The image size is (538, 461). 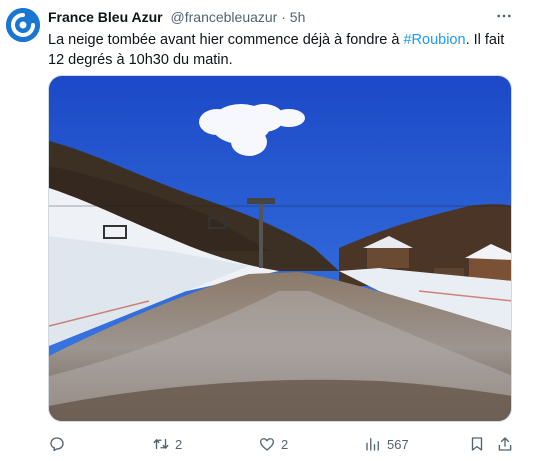 I want to click on bookmark-button, so click(x=477, y=444).